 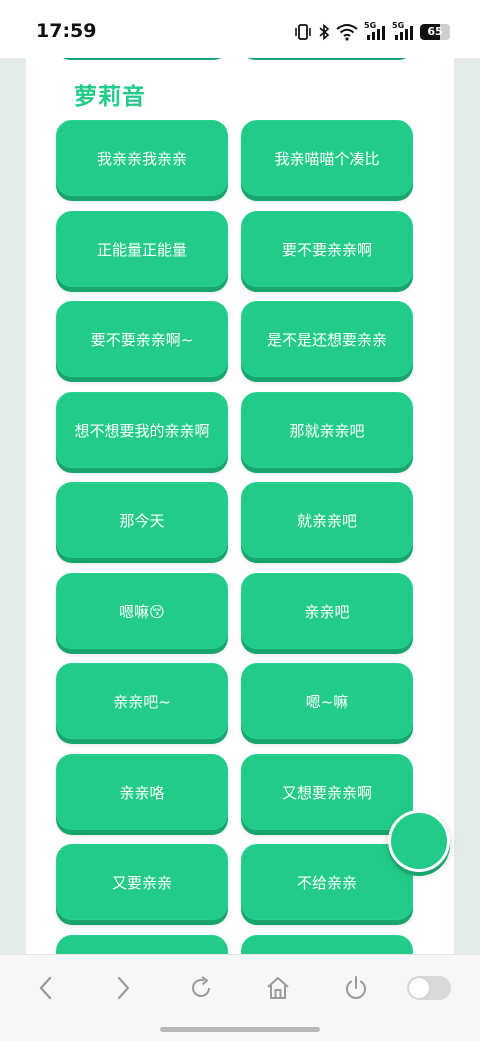 I want to click on sound-button: 嗯~嘛, so click(x=327, y=701).